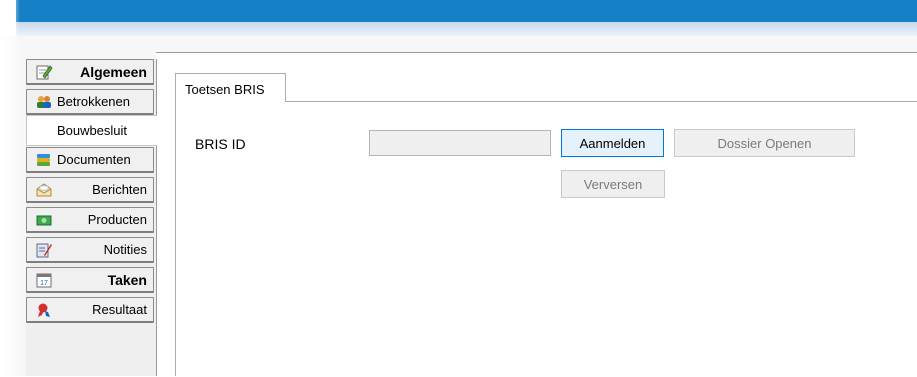 The height and width of the screenshot is (377, 917). What do you see at coordinates (601, 101) in the screenshot?
I see `tab-divider` at bounding box center [601, 101].